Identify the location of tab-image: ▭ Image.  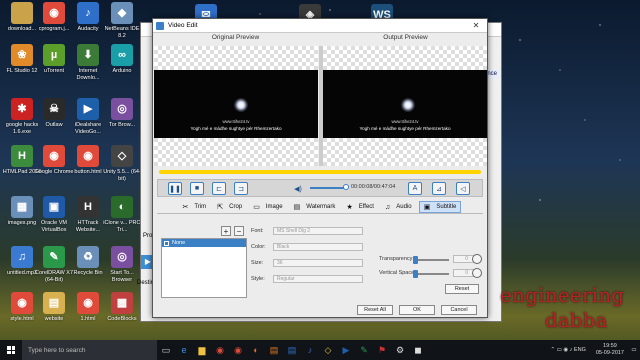
(267, 207).